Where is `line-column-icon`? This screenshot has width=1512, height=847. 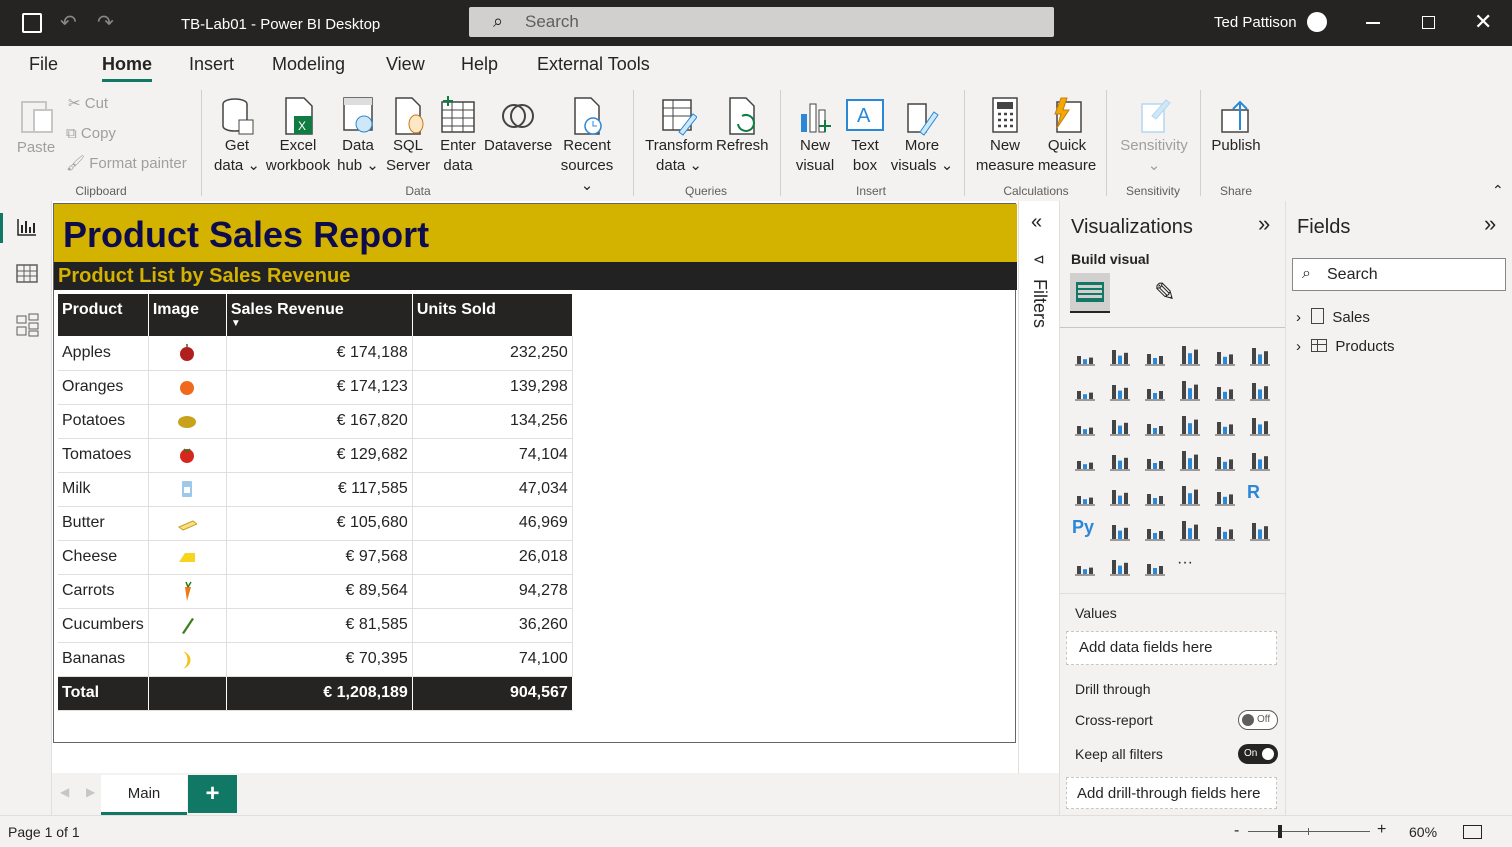
line-column-icon is located at coordinates (1190, 390).